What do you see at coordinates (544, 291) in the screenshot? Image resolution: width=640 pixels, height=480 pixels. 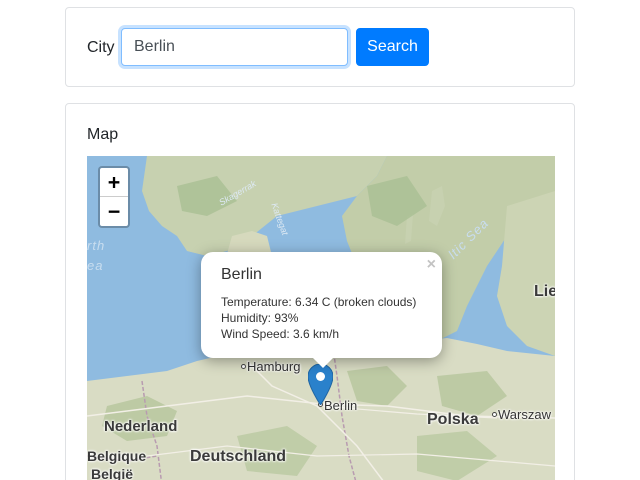 I see `lithuania-label: Lie` at bounding box center [544, 291].